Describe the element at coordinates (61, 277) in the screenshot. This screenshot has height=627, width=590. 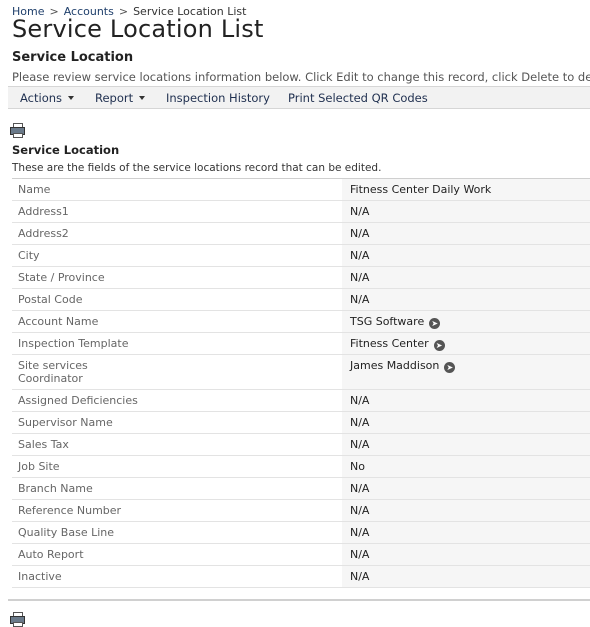
I see `field-label: State / Province` at that location.